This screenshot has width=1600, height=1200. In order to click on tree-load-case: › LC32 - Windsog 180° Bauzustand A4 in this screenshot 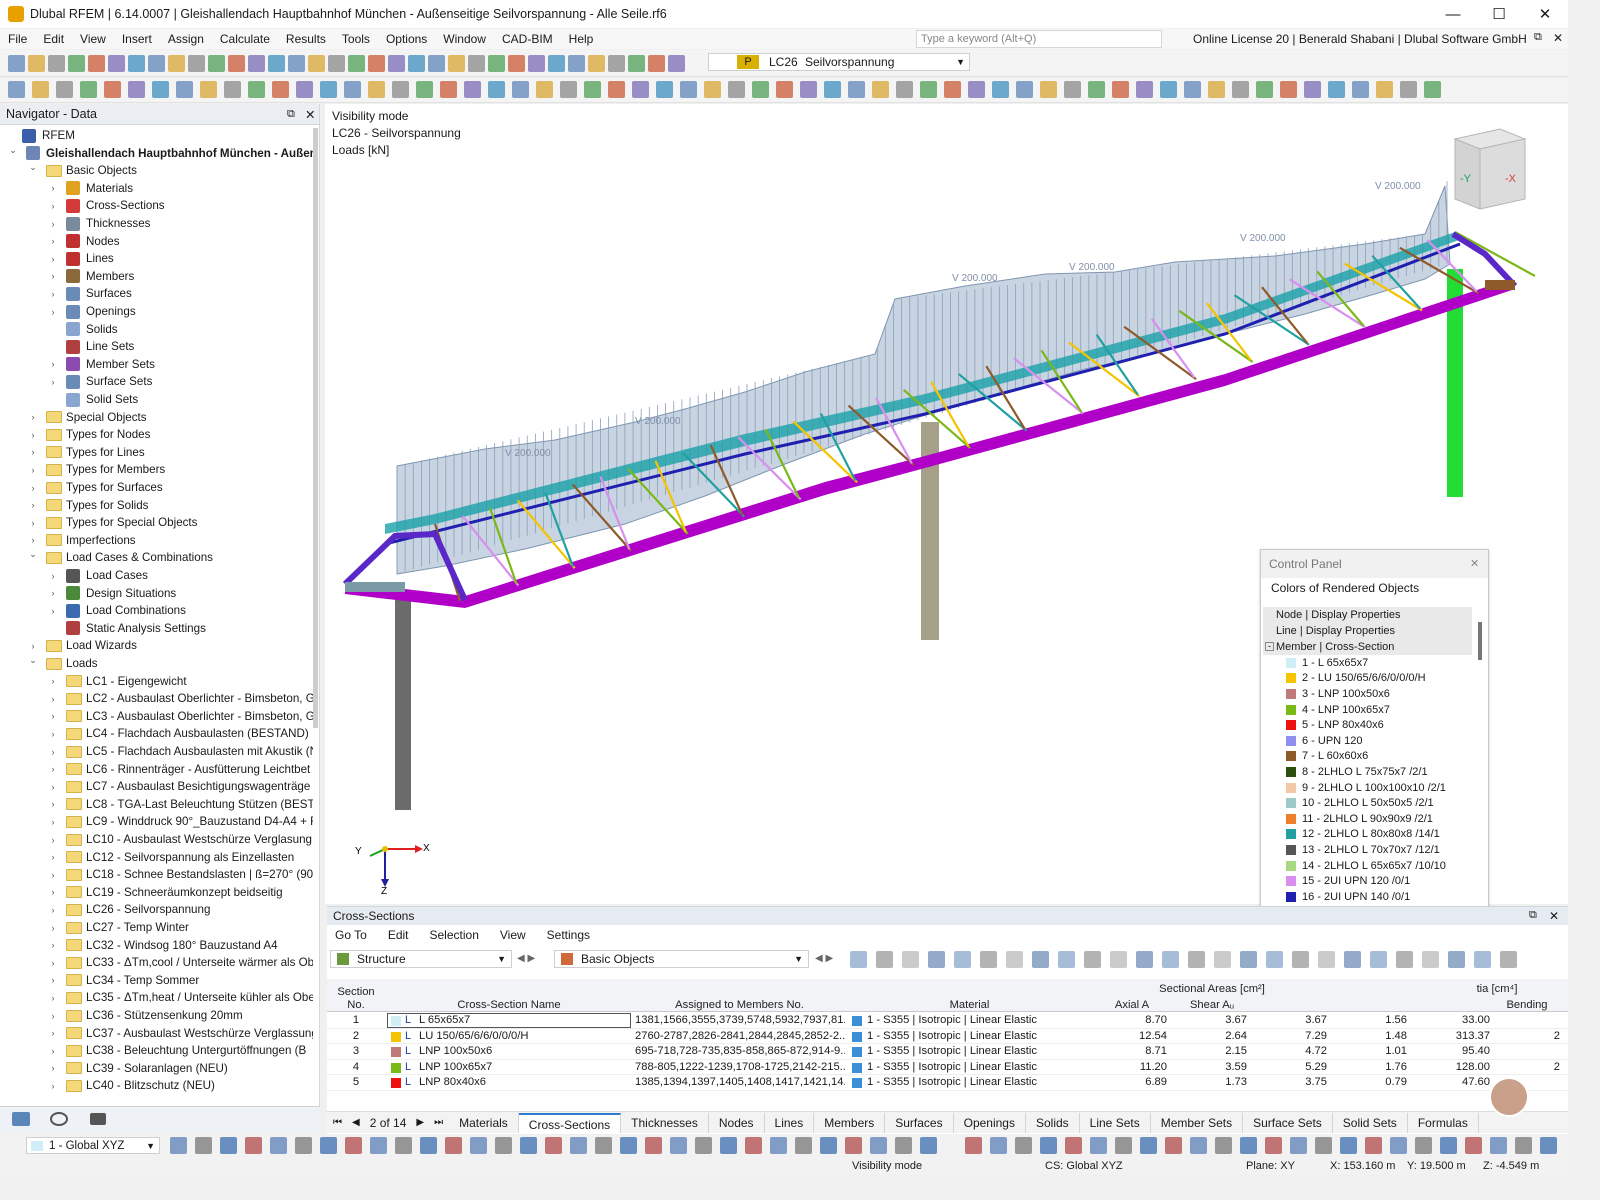, I will do `click(163, 945)`.